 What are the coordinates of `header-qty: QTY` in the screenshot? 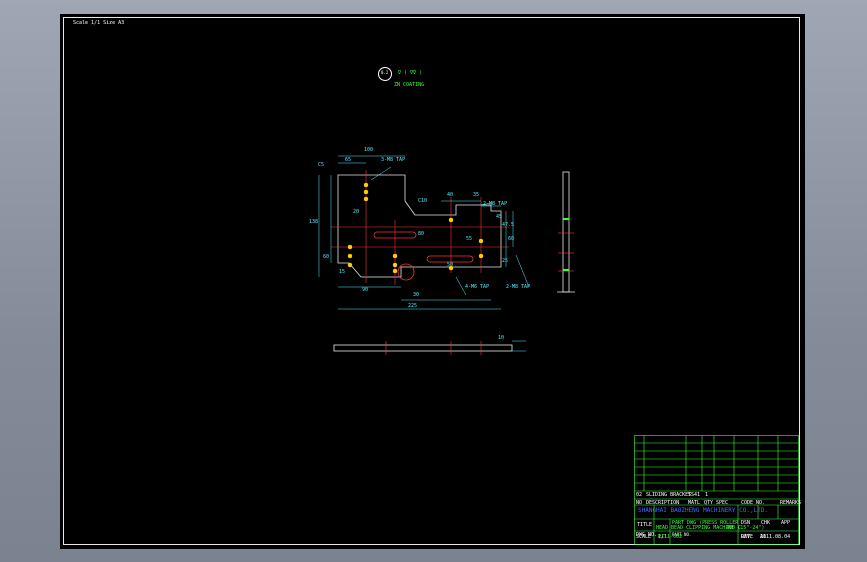 It's located at (709, 503).